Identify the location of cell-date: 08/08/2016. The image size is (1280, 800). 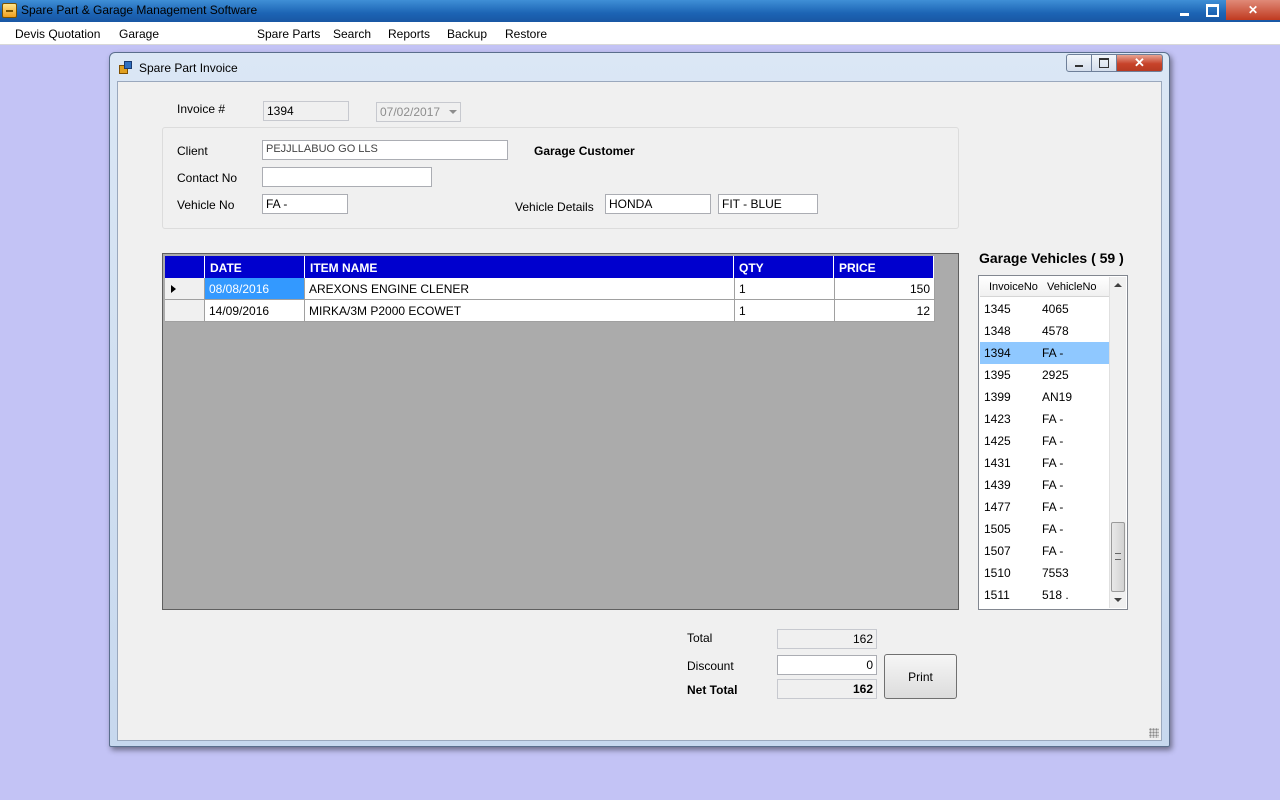
(255, 289).